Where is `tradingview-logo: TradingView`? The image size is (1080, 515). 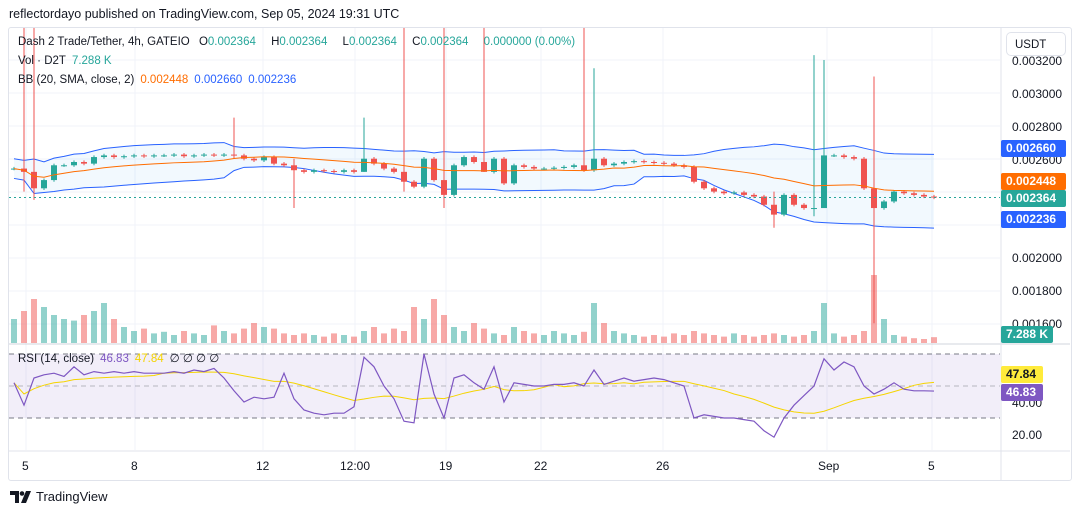 tradingview-logo: TradingView is located at coordinates (59, 496).